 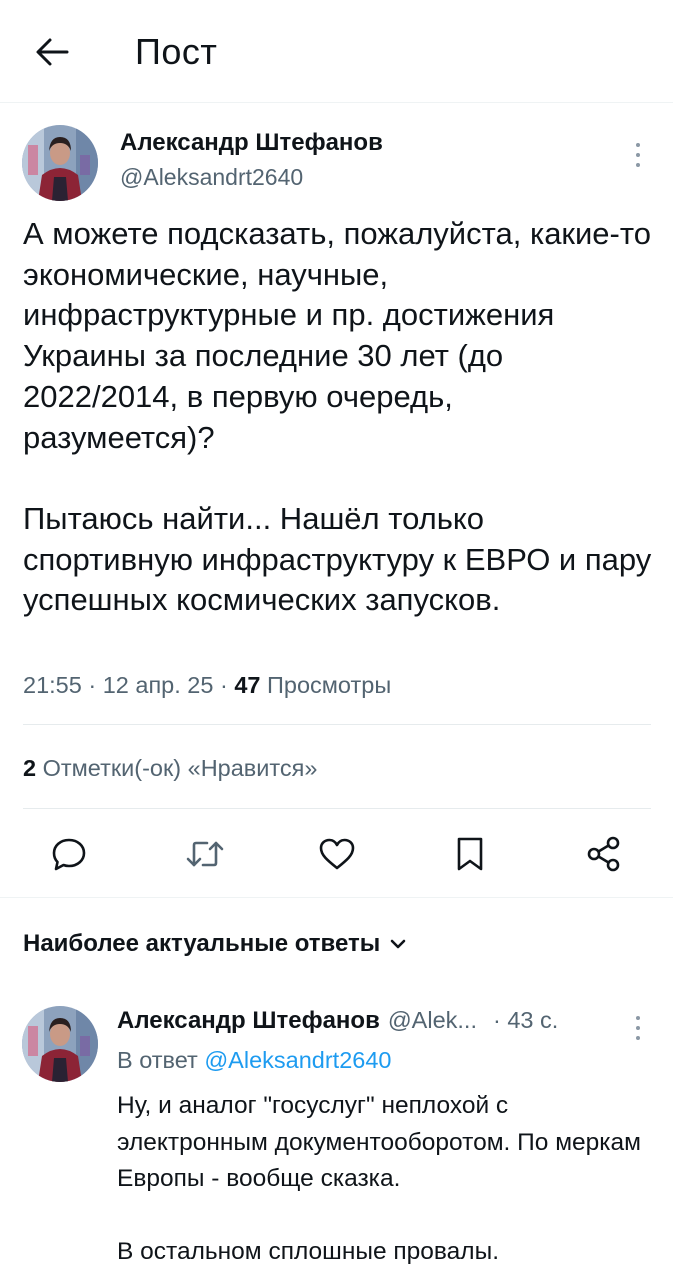 I want to click on reply-to-line: В ответ @Aleksandrt2640, so click(x=254, y=1060).